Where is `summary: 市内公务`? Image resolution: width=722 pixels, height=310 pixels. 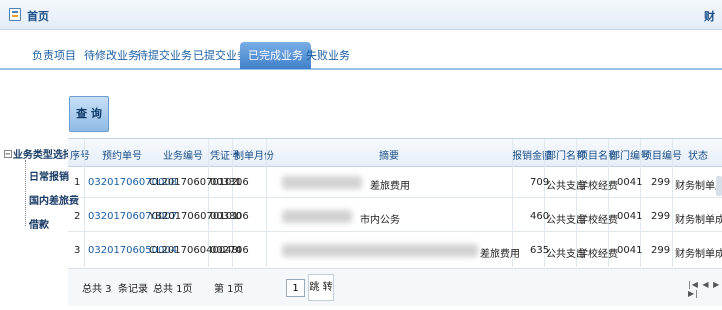 summary: 市内公务 is located at coordinates (380, 220).